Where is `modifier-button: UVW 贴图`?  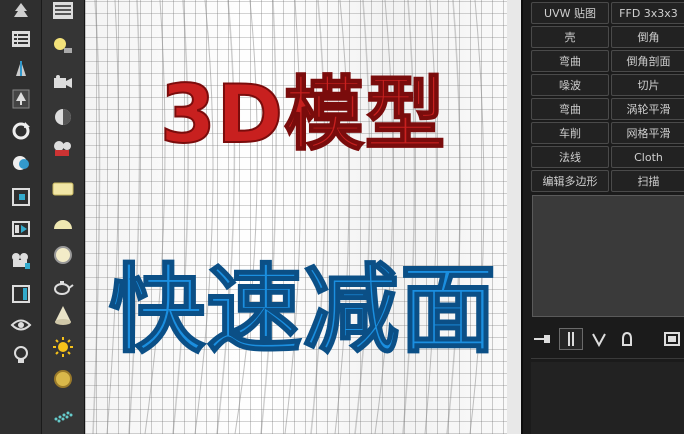
modifier-button: UVW 贴图 is located at coordinates (570, 13).